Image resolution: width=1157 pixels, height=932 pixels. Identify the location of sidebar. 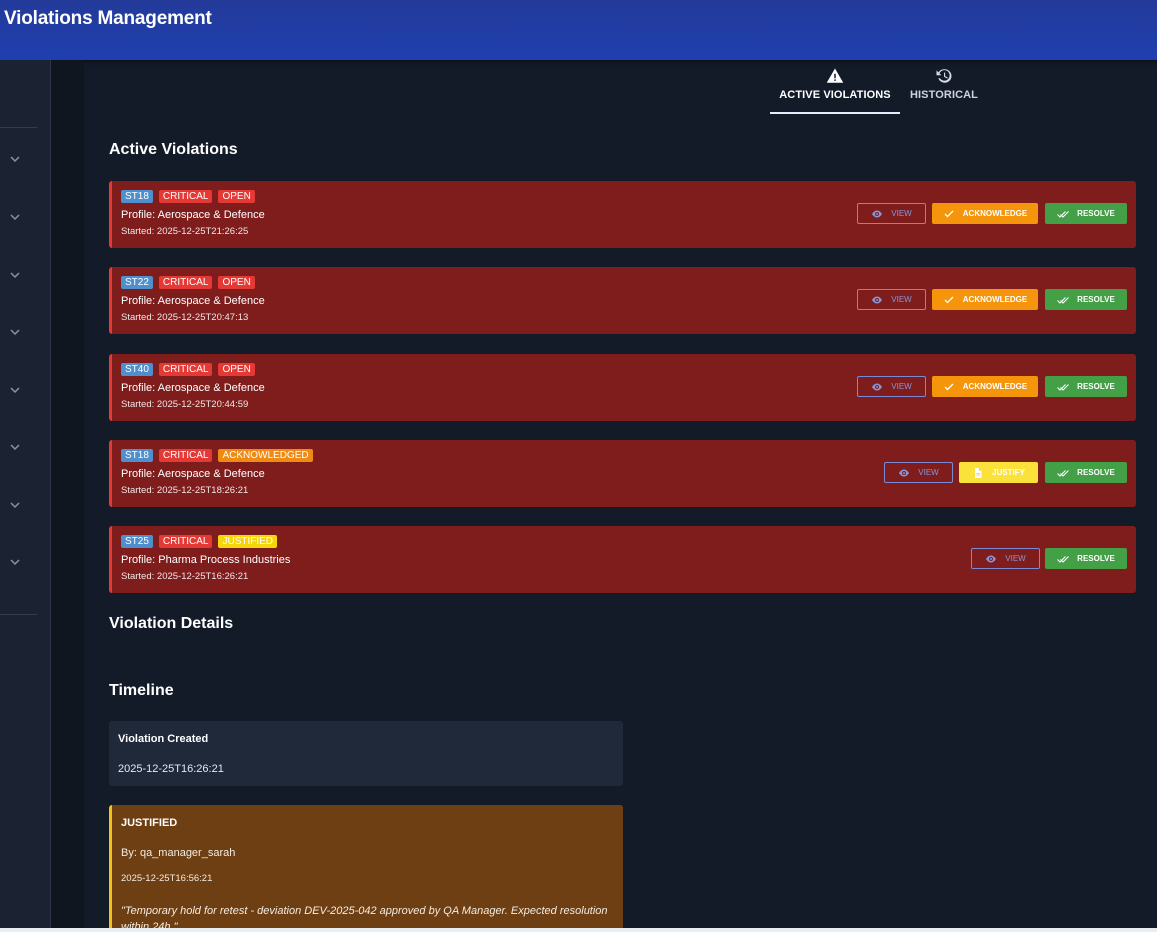
(25, 496).